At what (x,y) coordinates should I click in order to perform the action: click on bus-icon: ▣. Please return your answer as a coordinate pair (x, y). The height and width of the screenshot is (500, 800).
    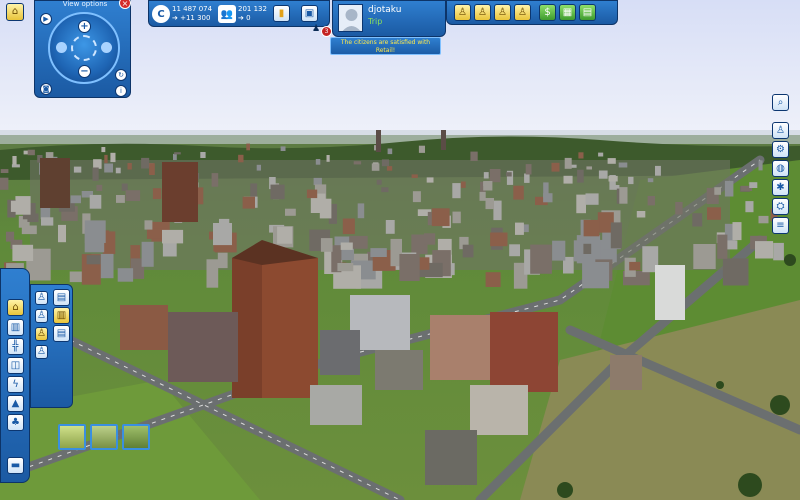
    Looking at the image, I should click on (309, 13).